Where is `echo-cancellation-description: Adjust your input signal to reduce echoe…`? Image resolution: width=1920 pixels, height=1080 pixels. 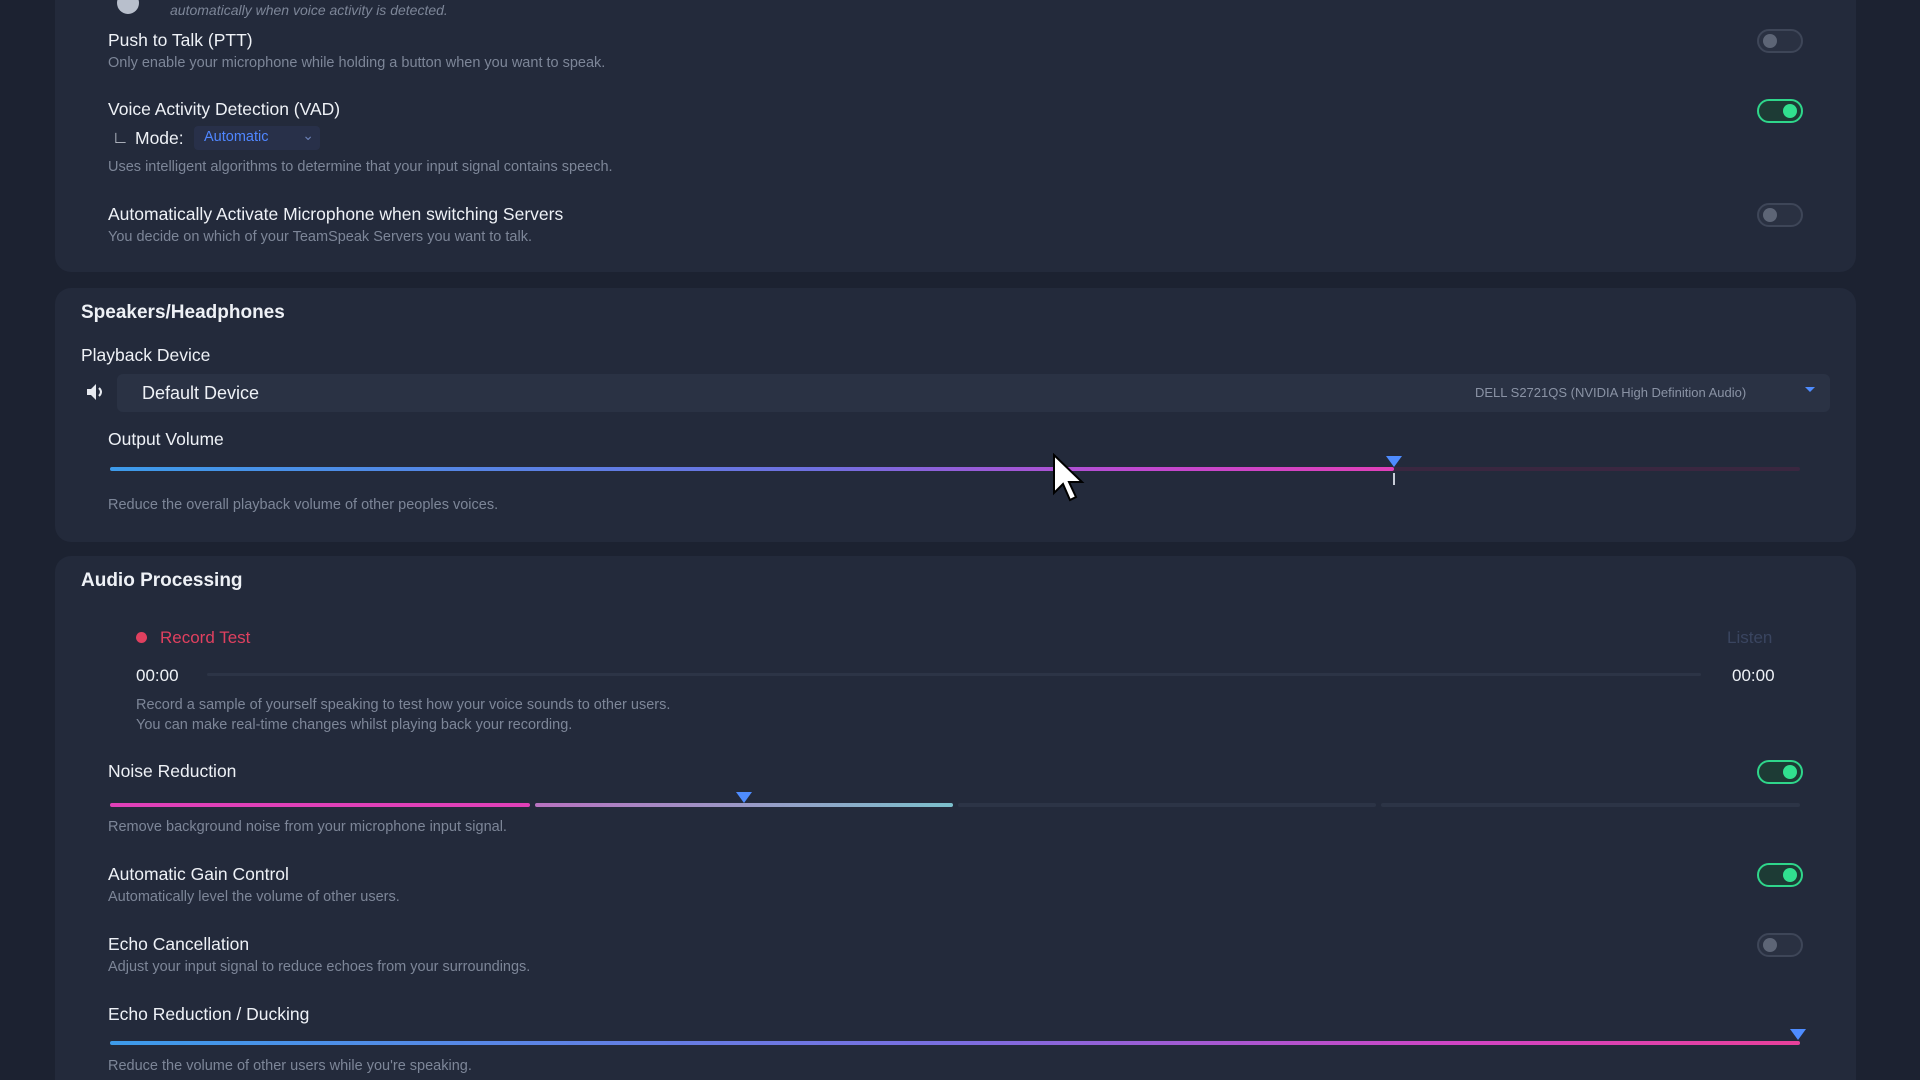 echo-cancellation-description: Adjust your input signal to reduce echoe… is located at coordinates (319, 967).